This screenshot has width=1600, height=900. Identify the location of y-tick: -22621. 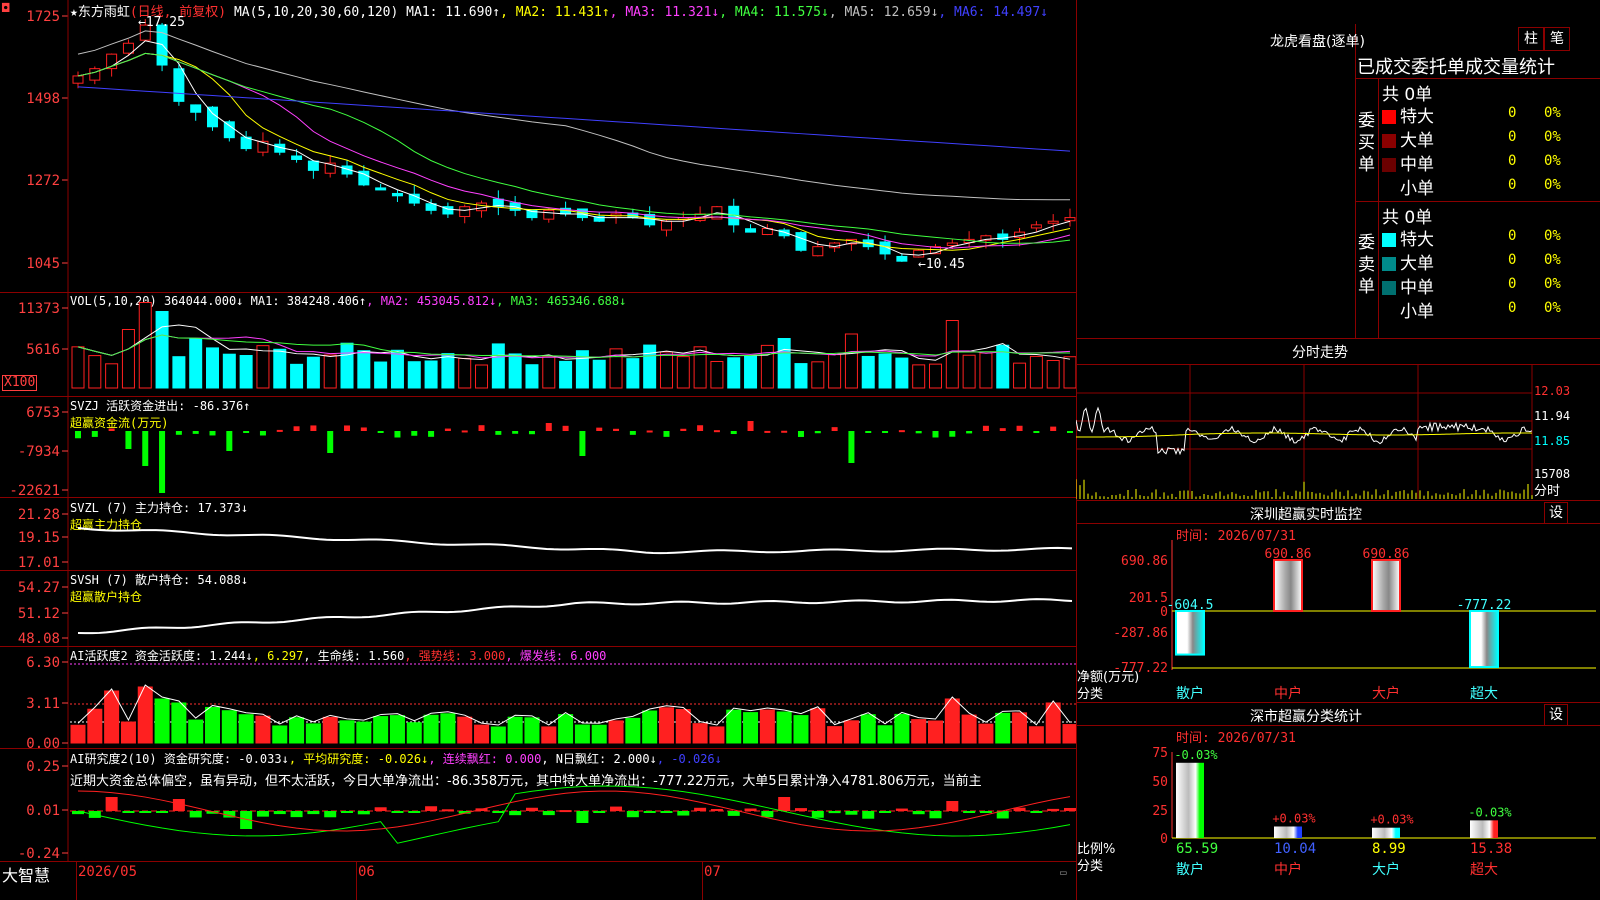
(34, 490).